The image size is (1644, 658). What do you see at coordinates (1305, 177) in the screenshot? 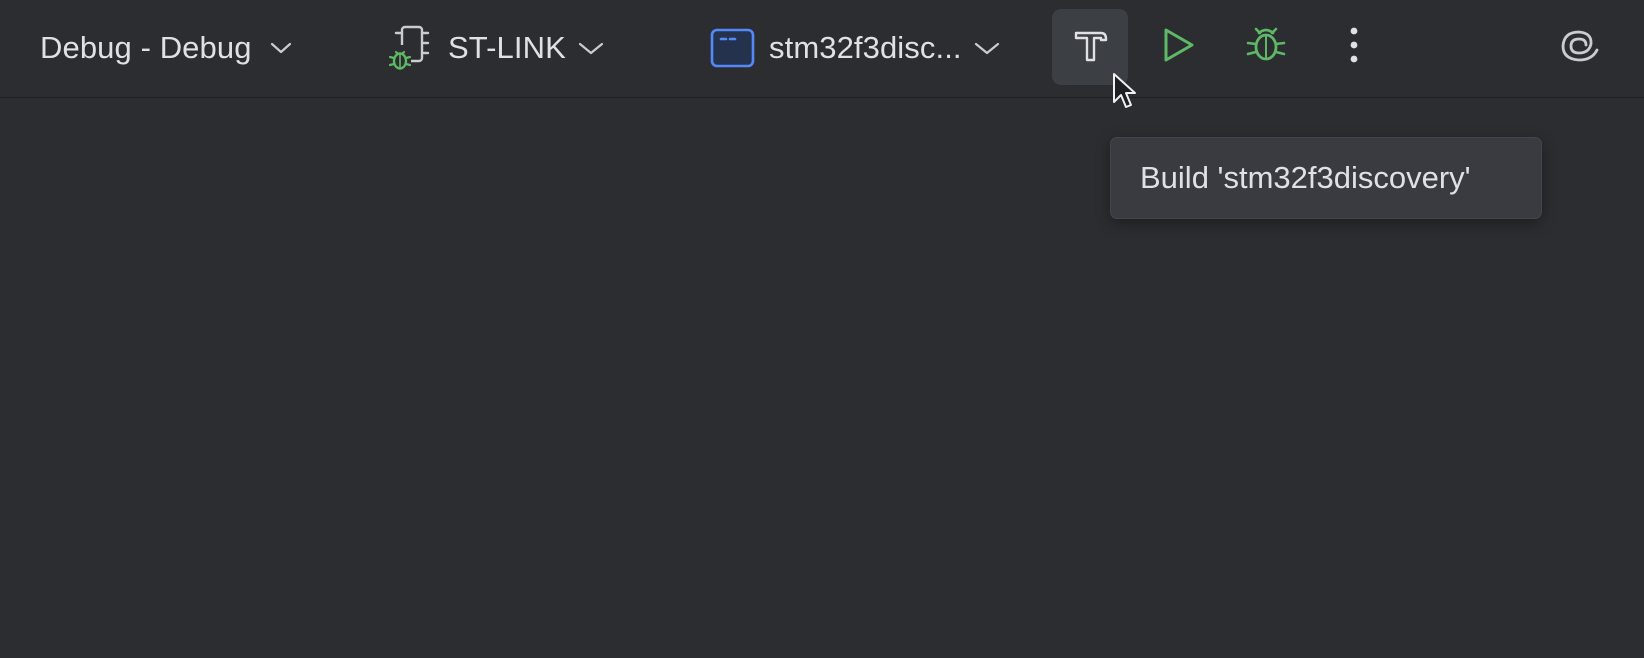
I see `tooltip-text: Build 'stm32f3discovery'` at bounding box center [1305, 177].